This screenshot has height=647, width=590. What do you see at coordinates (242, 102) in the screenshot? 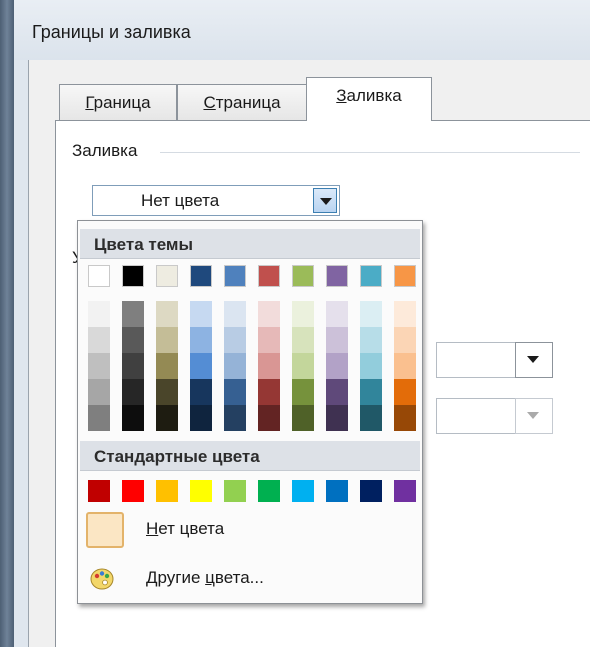
I see `tab-page: Страница` at bounding box center [242, 102].